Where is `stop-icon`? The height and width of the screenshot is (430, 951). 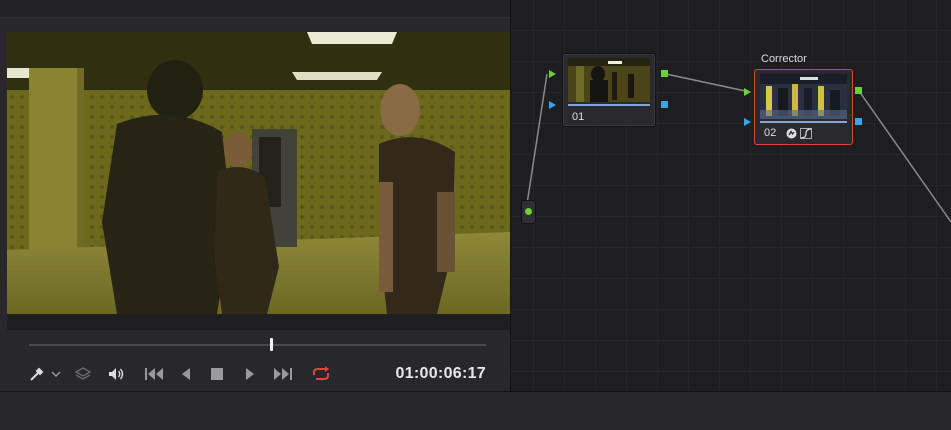
stop-icon is located at coordinates (217, 374).